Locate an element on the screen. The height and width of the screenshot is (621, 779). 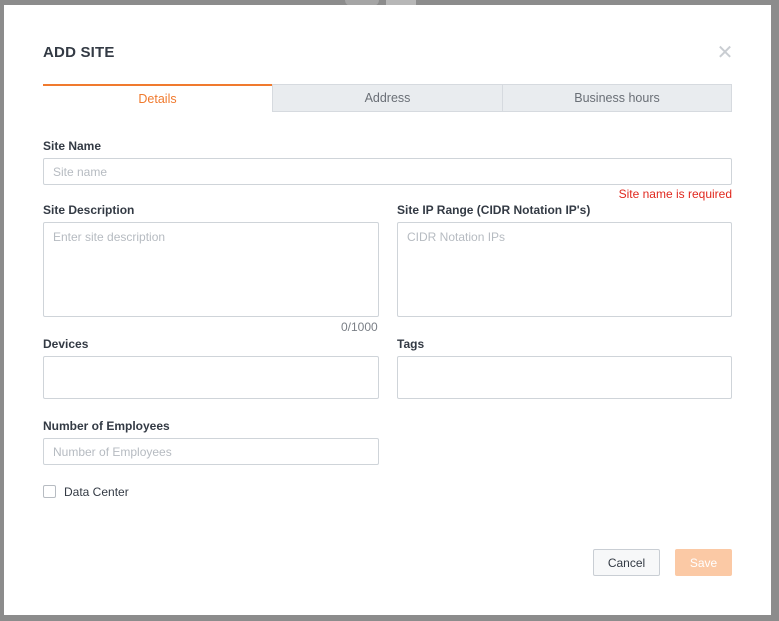
save-button: Save is located at coordinates (703, 562).